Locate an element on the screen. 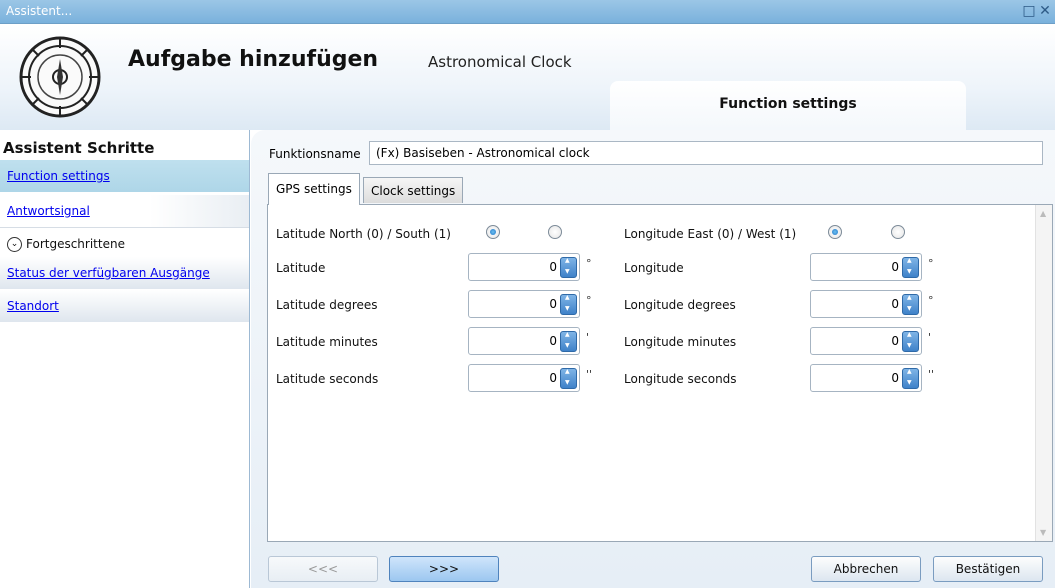 The width and height of the screenshot is (1055, 588). sidebar-heading: Assistent Schritte is located at coordinates (79, 148).